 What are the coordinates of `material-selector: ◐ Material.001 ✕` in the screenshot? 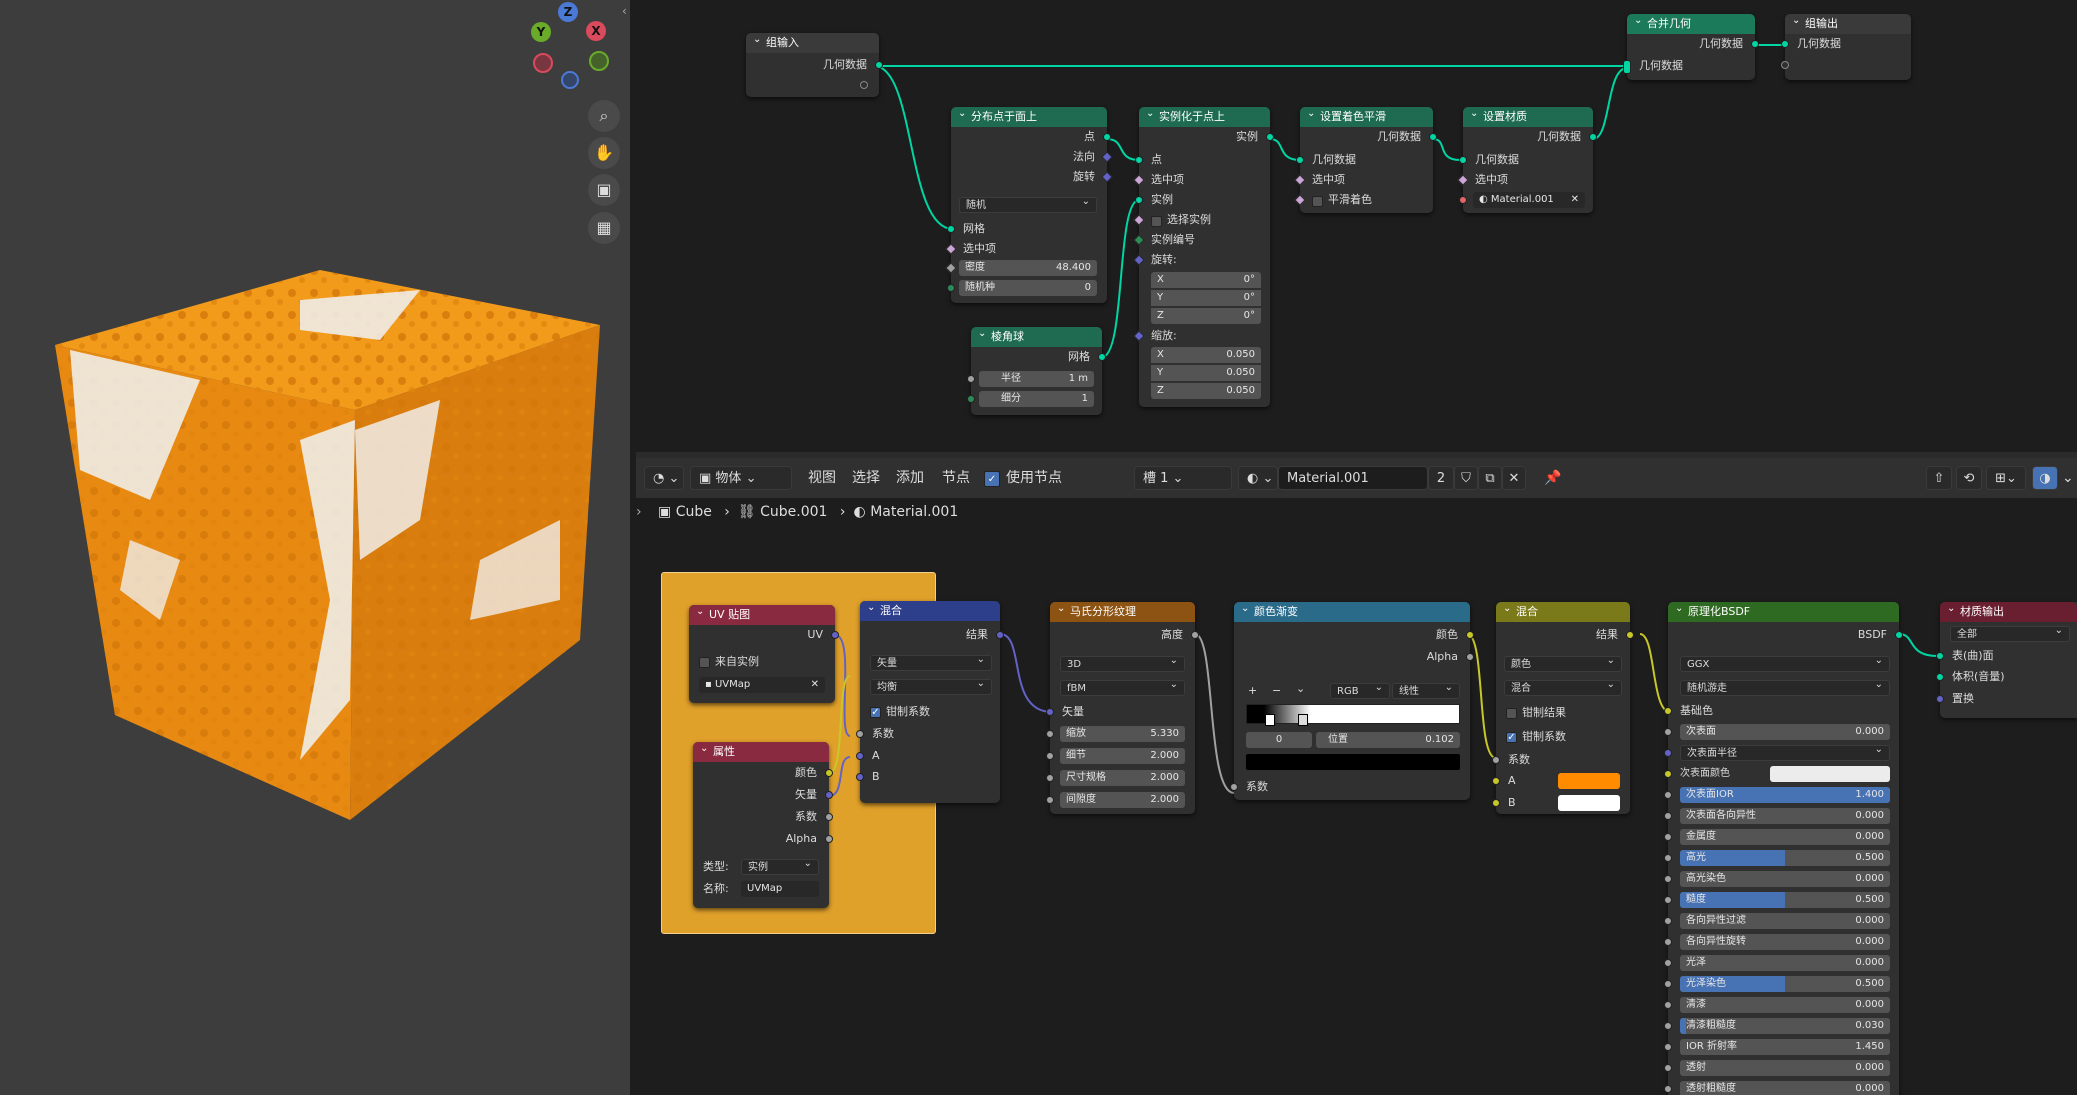 It's located at (1529, 200).